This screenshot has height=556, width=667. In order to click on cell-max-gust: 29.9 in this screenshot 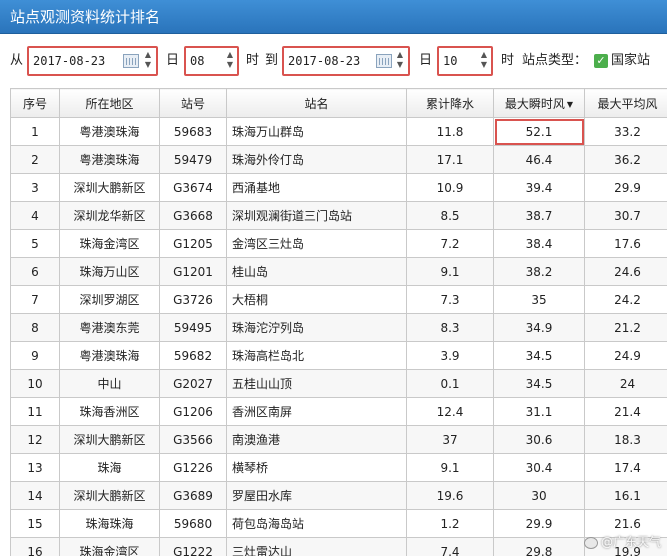, I will do `click(539, 523)`.